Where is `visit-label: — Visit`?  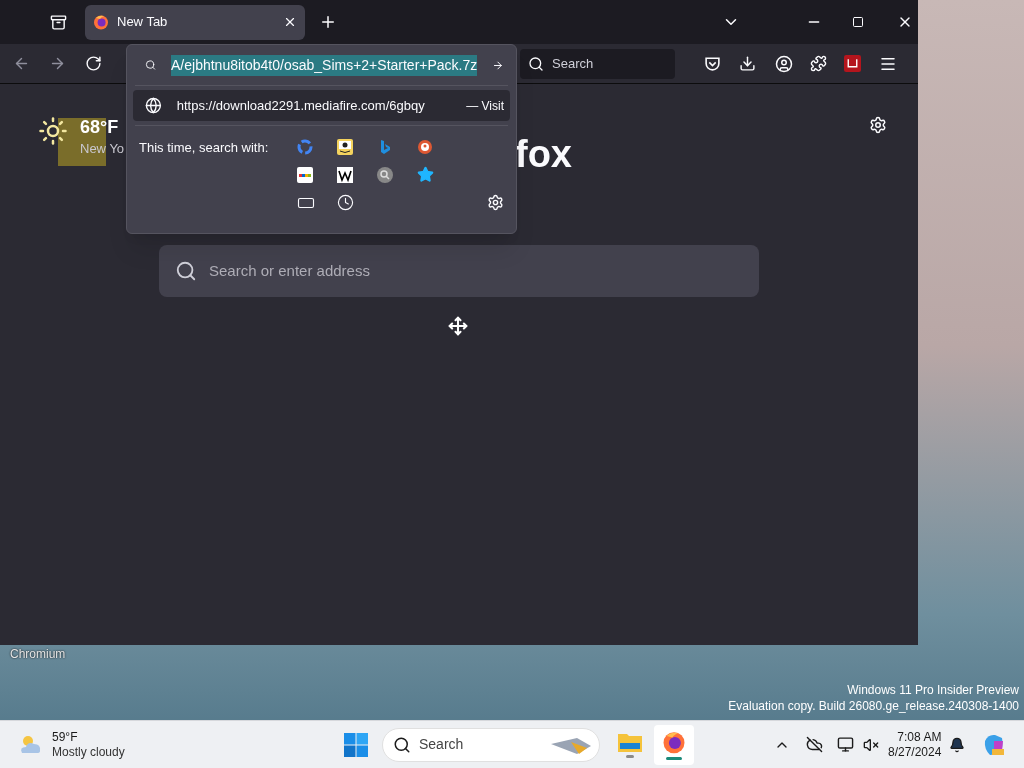 visit-label: — Visit is located at coordinates (485, 106).